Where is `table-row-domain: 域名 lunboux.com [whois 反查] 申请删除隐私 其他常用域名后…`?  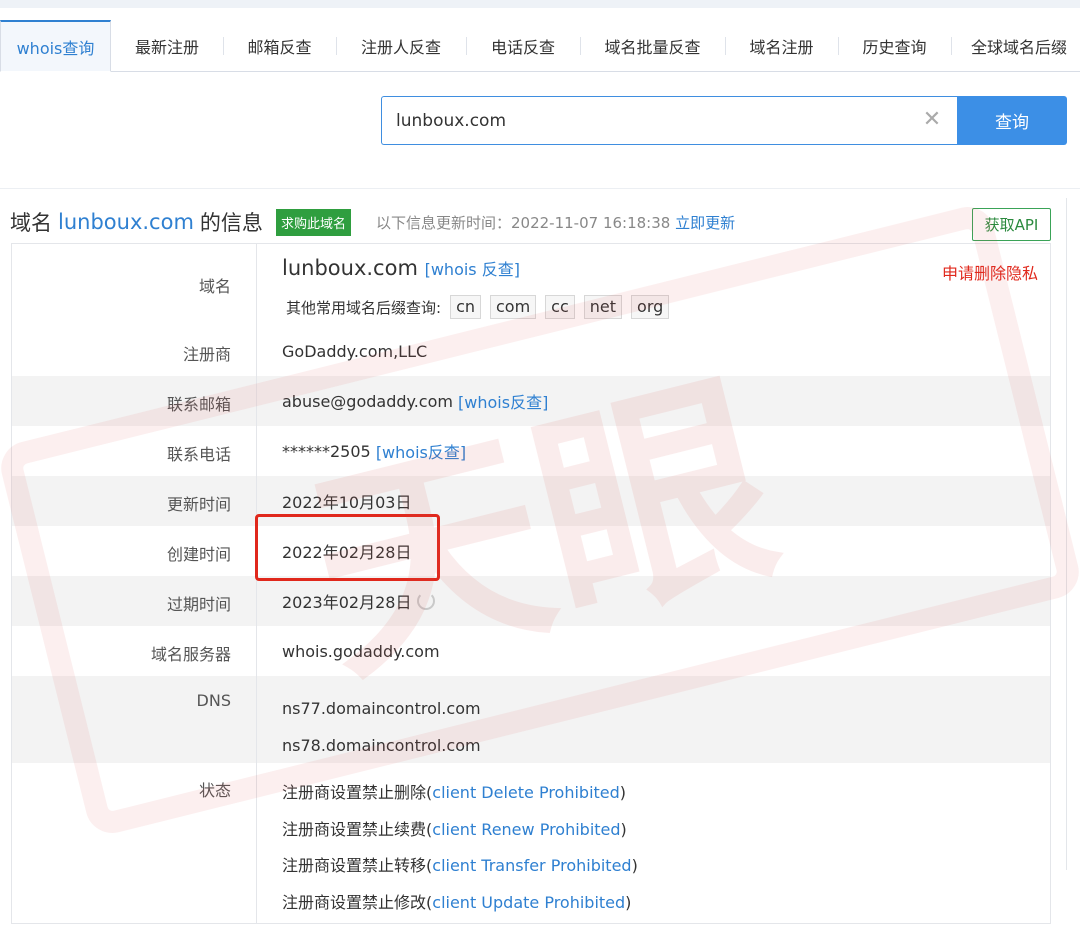 table-row-domain: 域名 lunboux.com [whois 反查] 申请删除隐私 其他常用域名后… is located at coordinates (531, 285).